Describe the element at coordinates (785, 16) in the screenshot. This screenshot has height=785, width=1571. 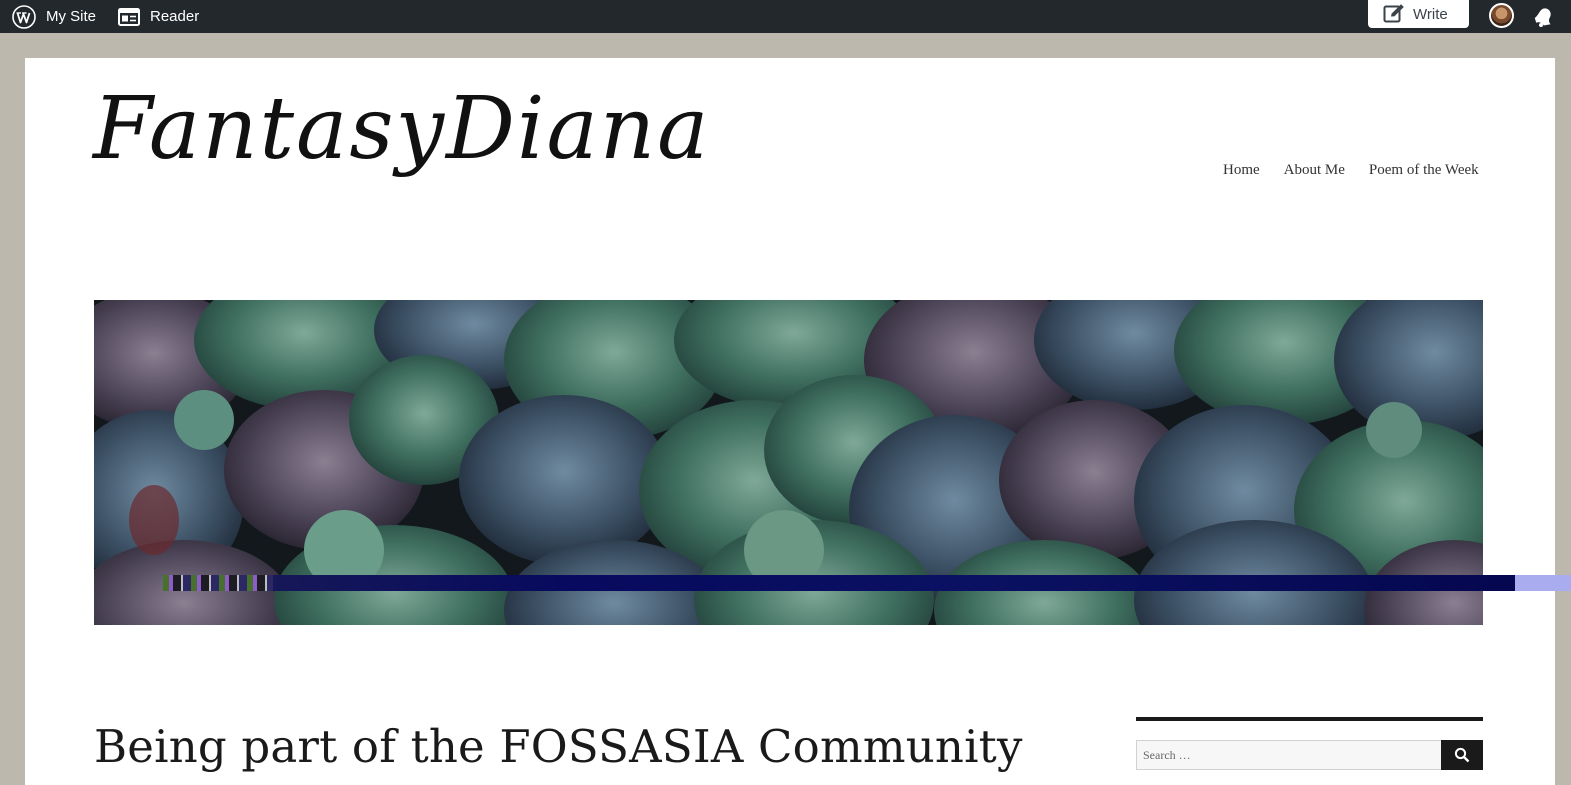
I see `admin-bar: My Site Reader Write` at that location.